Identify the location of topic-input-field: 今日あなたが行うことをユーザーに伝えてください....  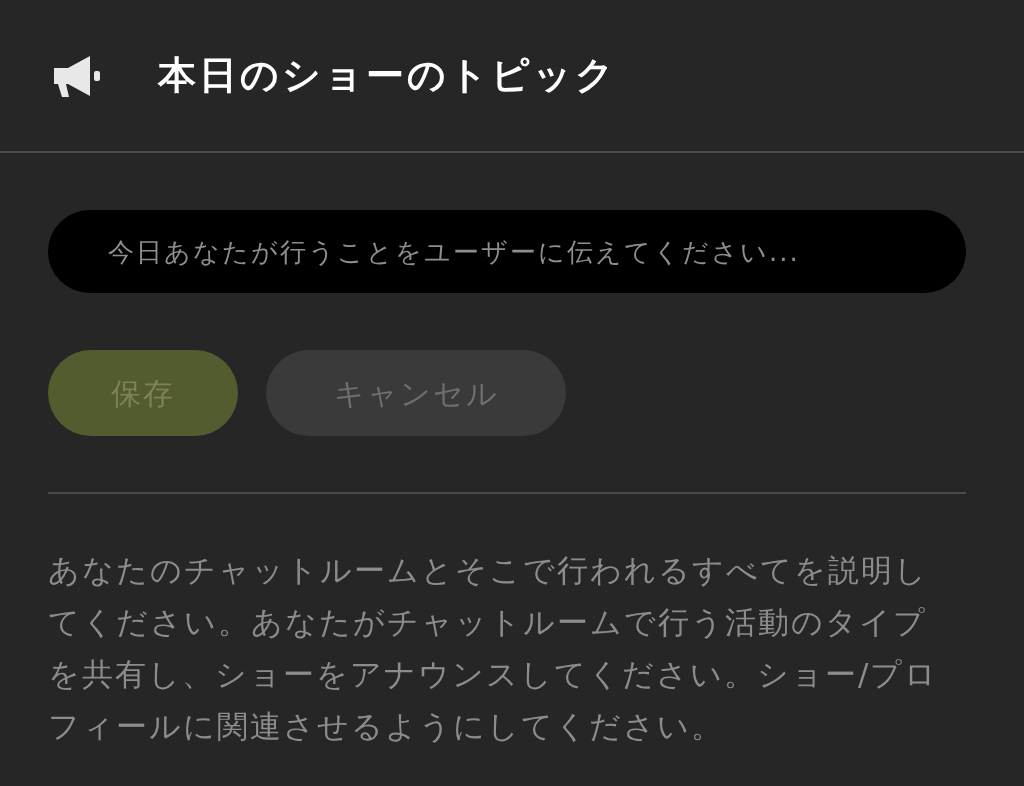
(507, 251).